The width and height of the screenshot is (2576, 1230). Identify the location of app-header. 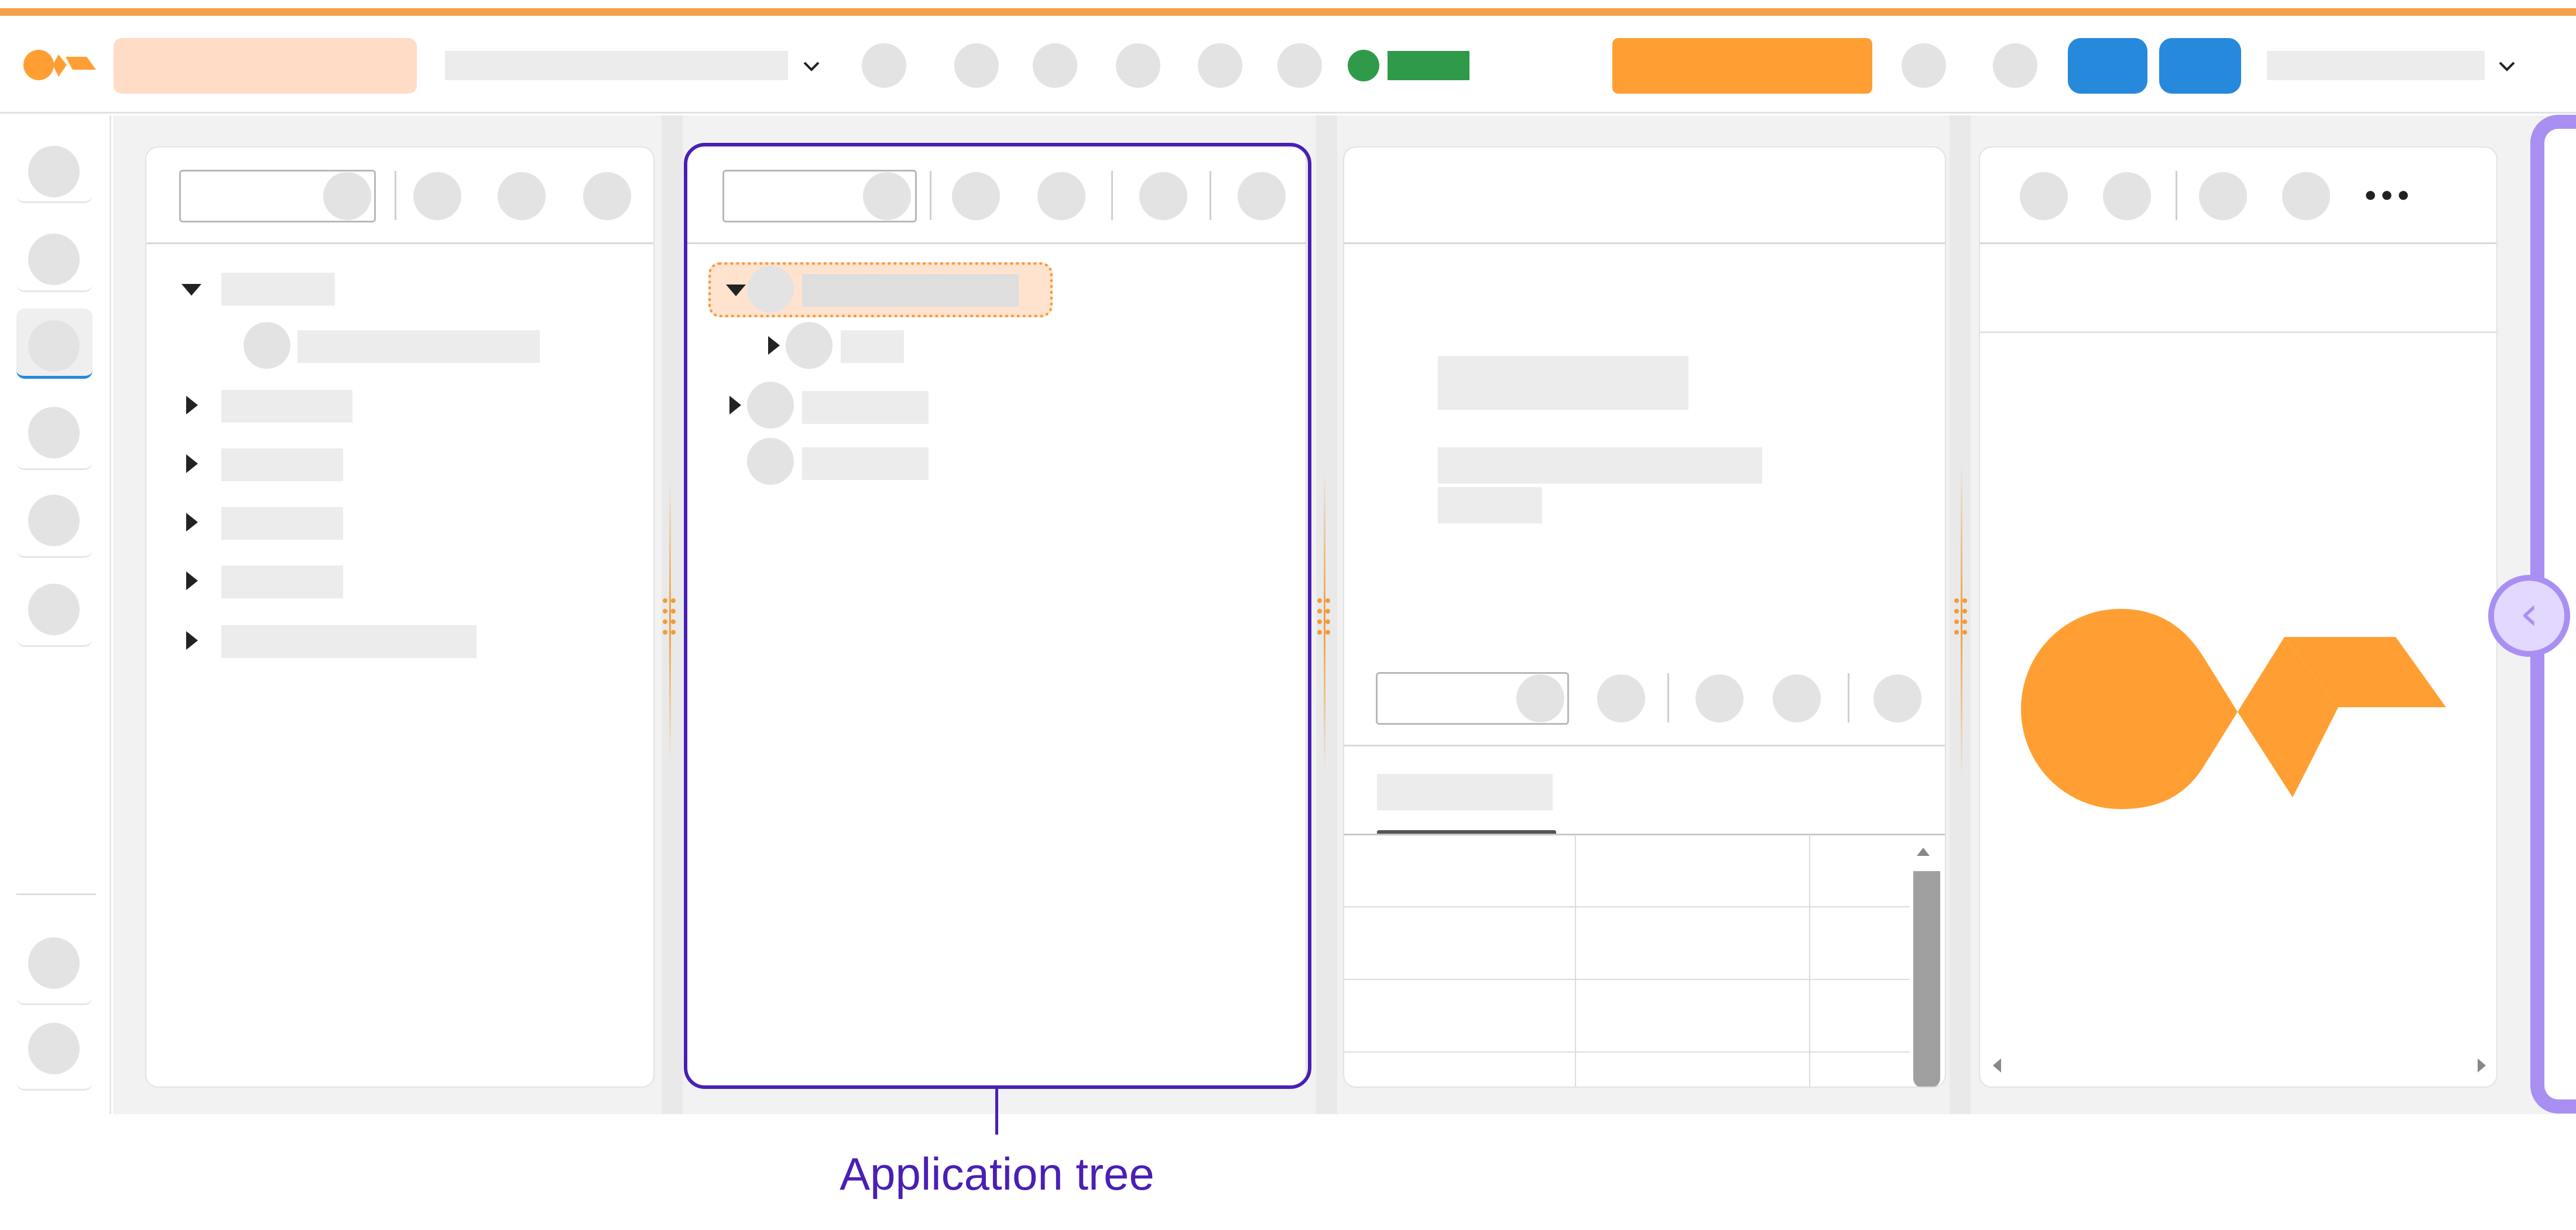
(1288, 65).